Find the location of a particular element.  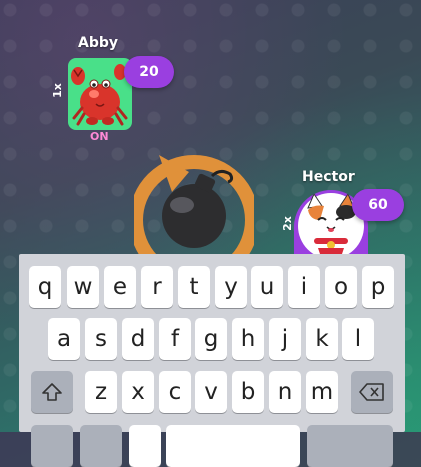

key-y: y is located at coordinates (231, 287).